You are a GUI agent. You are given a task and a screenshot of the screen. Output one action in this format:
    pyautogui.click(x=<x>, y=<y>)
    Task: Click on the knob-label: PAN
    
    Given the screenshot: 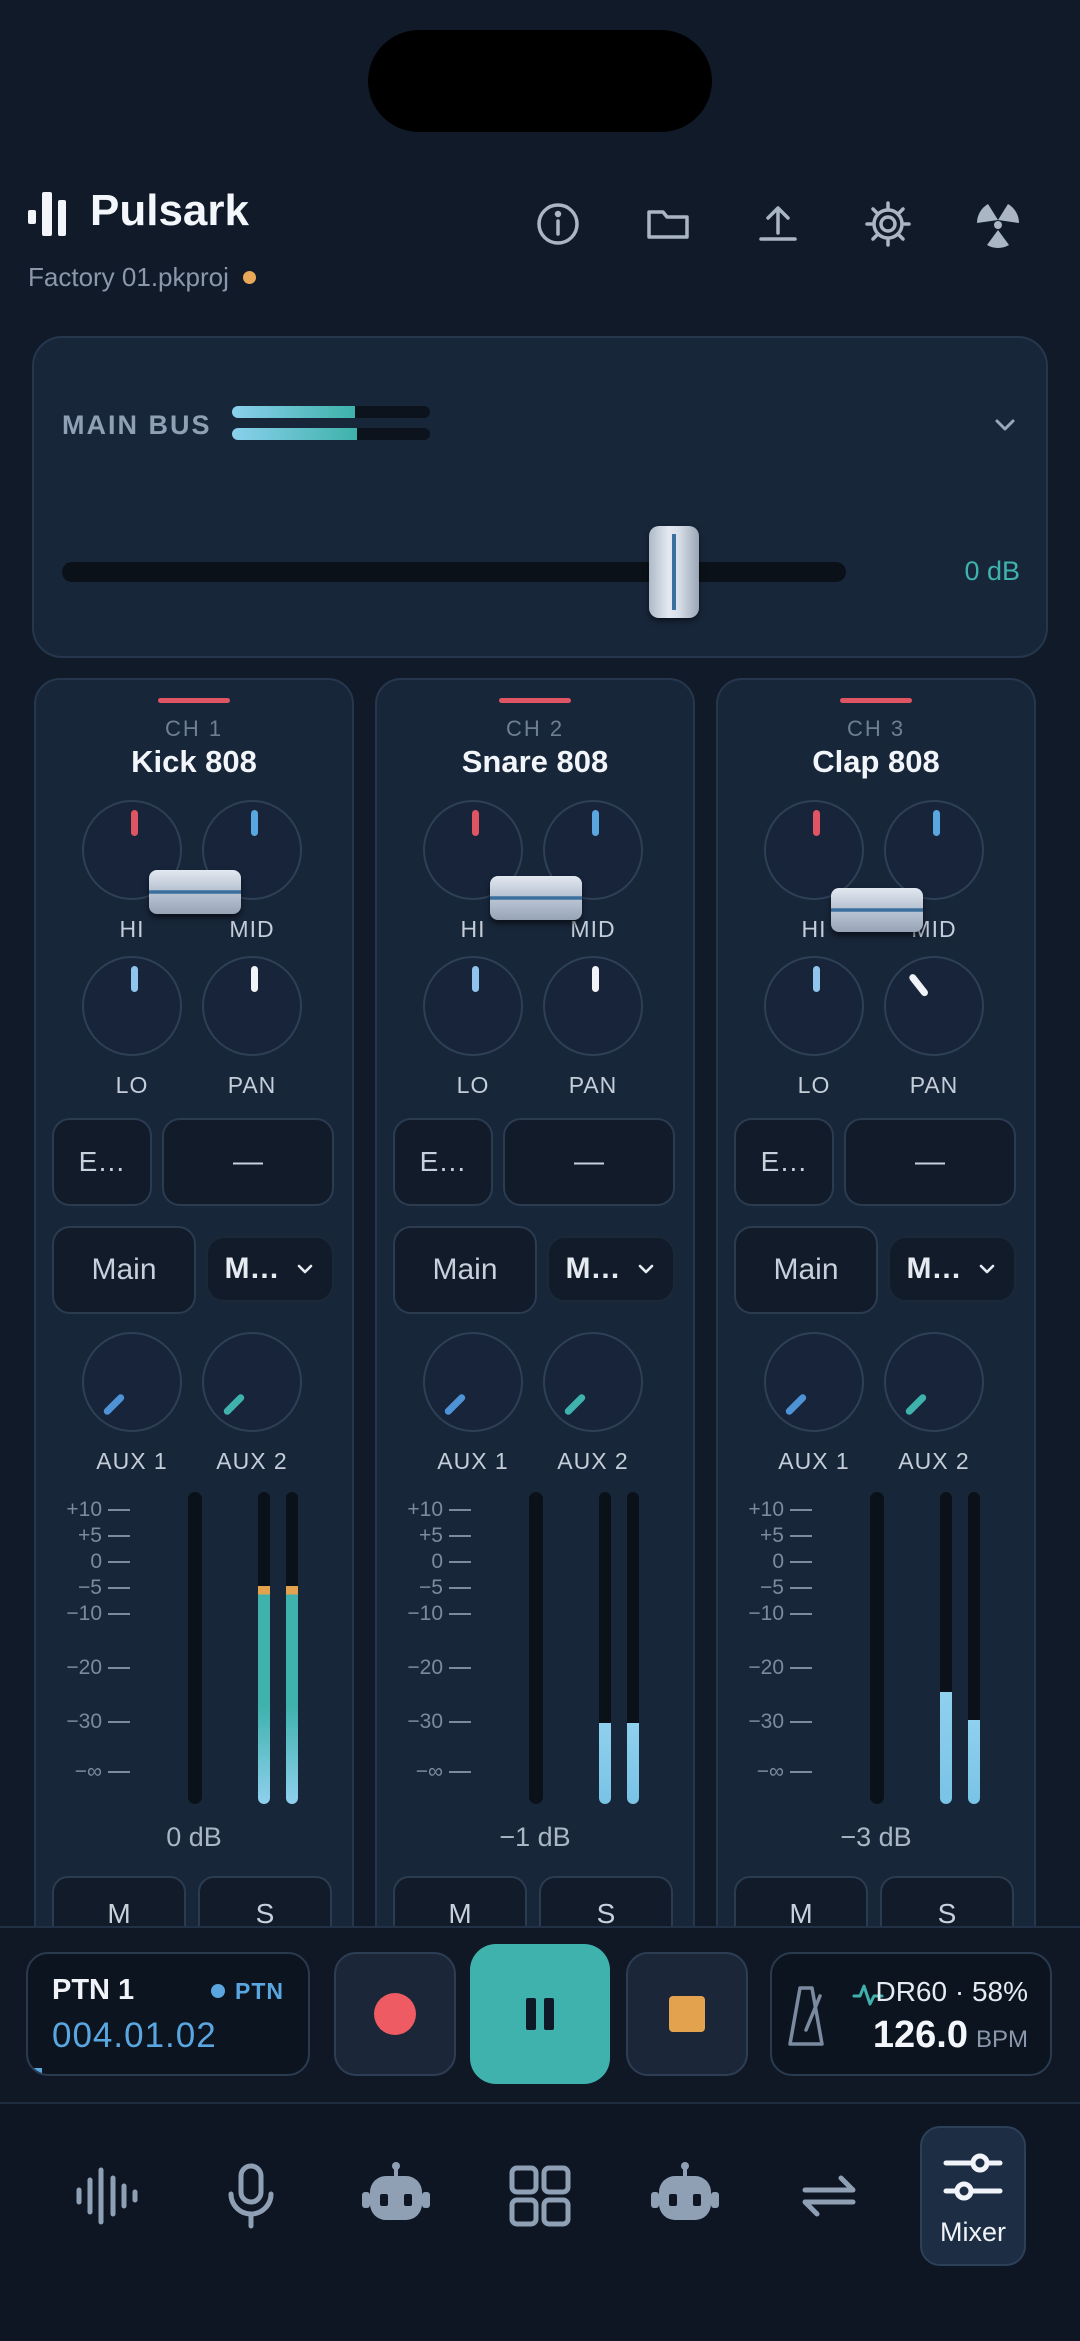 What is the action you would take?
    pyautogui.click(x=252, y=1085)
    